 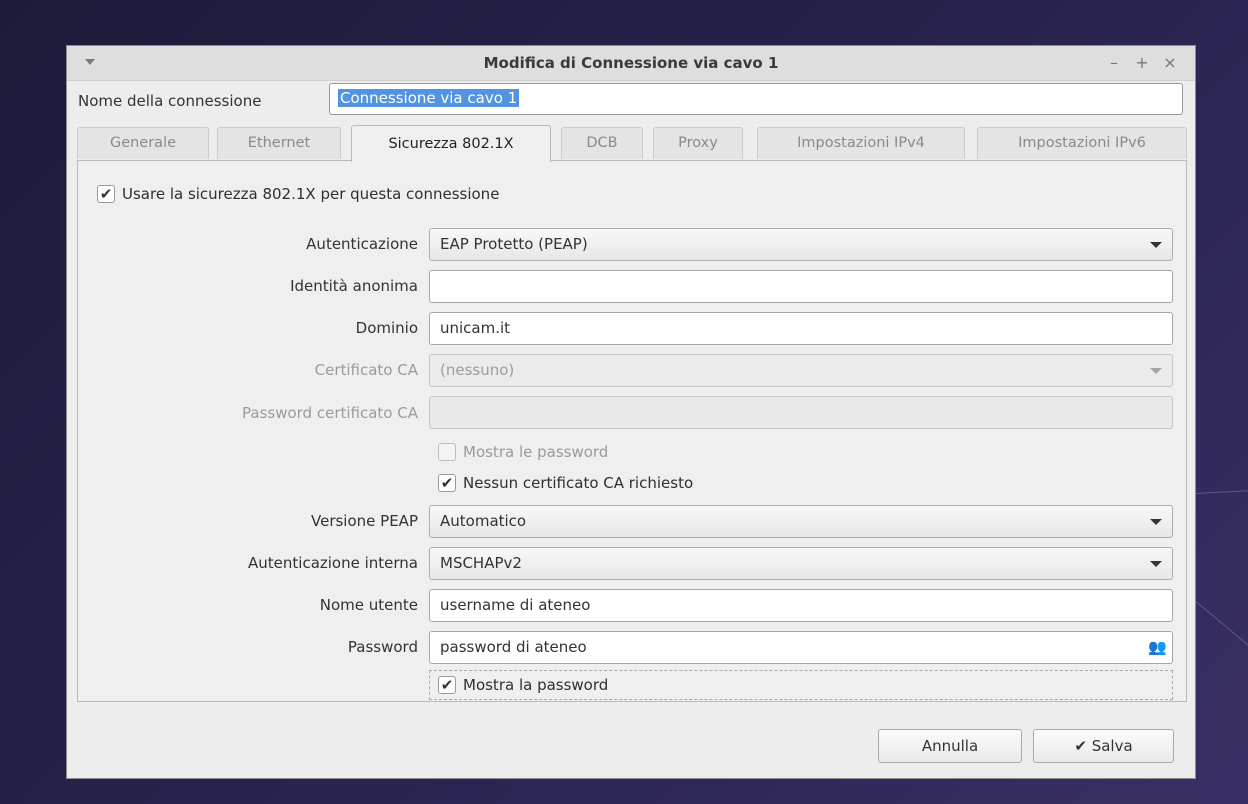 What do you see at coordinates (514, 244) in the screenshot?
I see `authentication-value: EAP Protetto (PEAP)` at bounding box center [514, 244].